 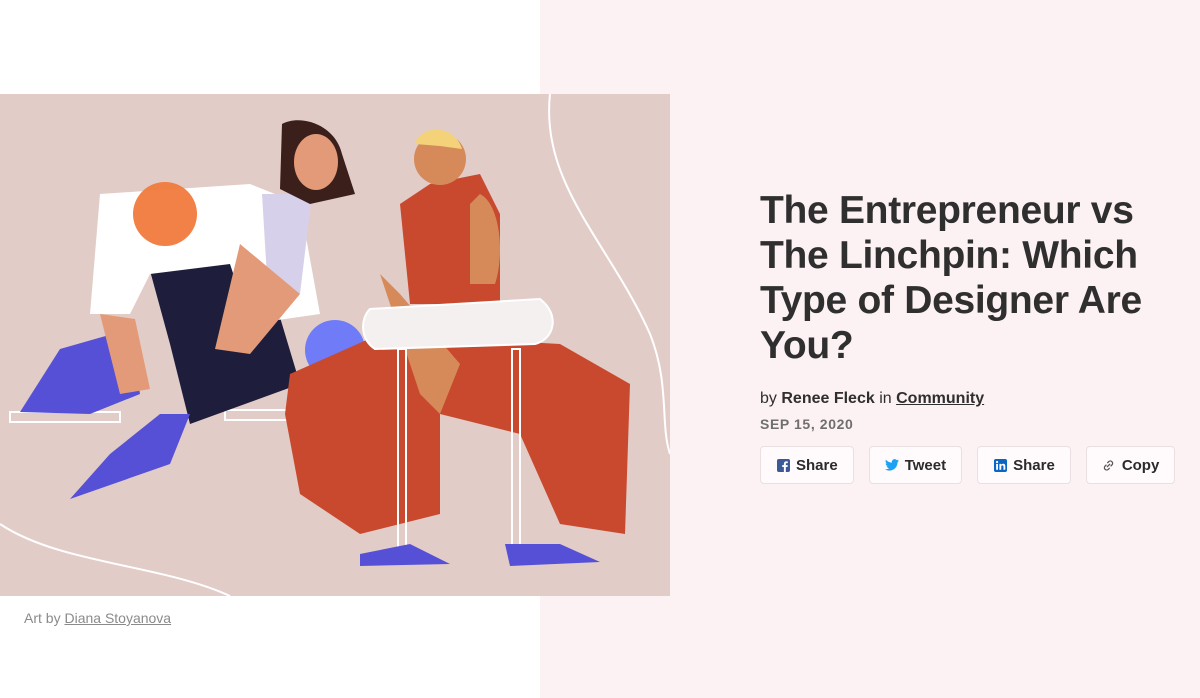 What do you see at coordinates (1034, 465) in the screenshot?
I see `linkedin-share-label: Share` at bounding box center [1034, 465].